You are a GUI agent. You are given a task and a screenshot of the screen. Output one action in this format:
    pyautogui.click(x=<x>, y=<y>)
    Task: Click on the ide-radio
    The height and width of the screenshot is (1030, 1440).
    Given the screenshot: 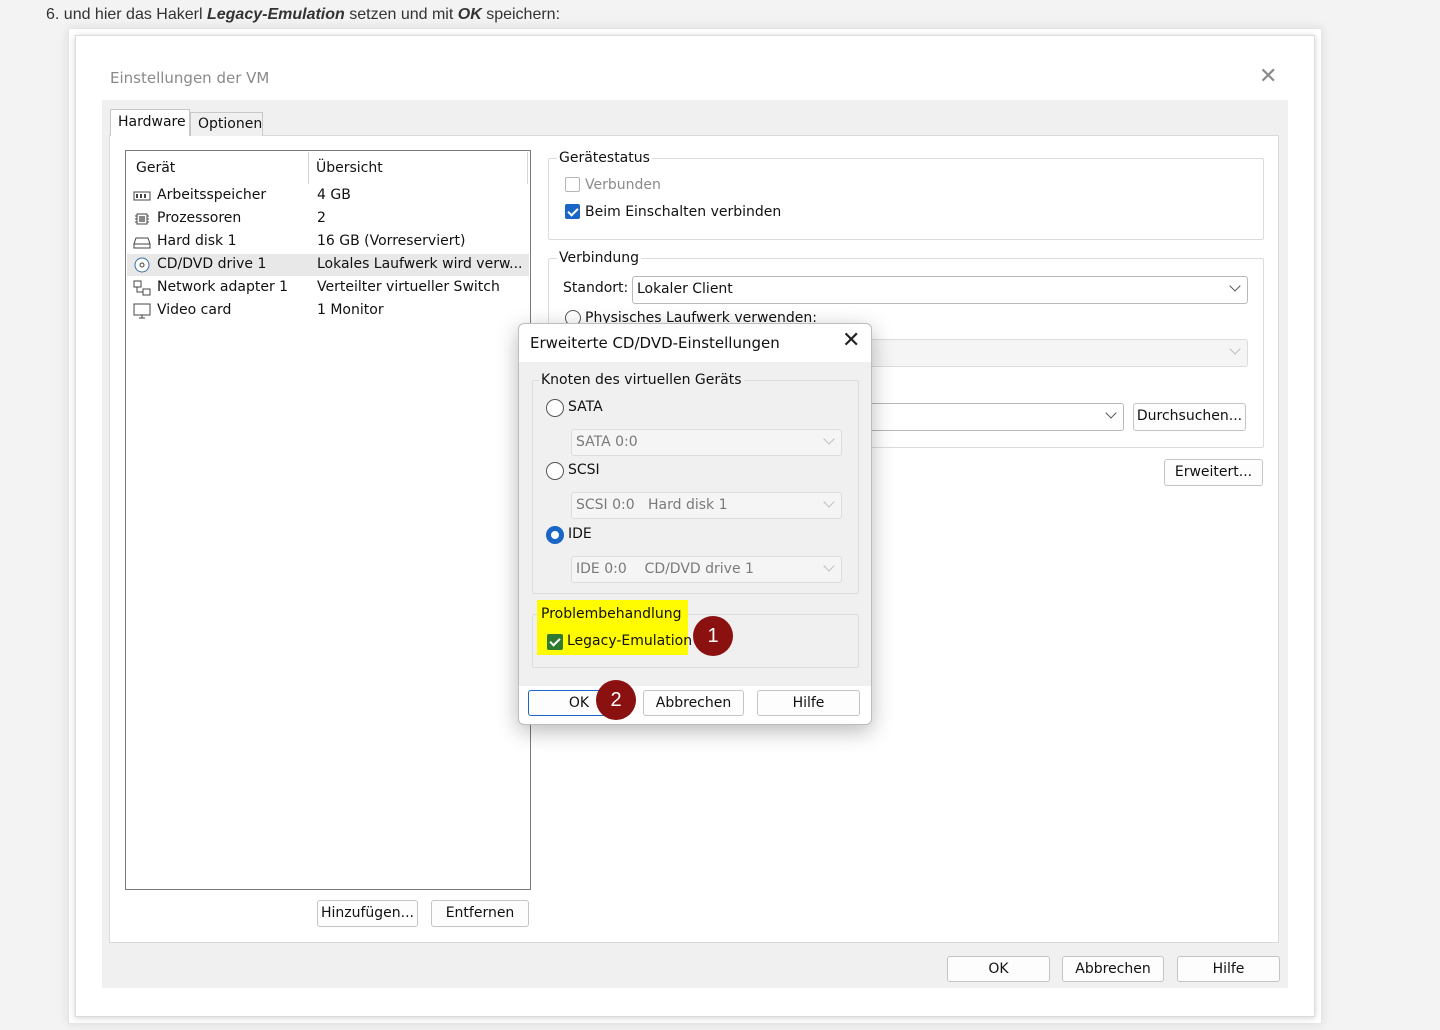 What is the action you would take?
    pyautogui.click(x=555, y=535)
    